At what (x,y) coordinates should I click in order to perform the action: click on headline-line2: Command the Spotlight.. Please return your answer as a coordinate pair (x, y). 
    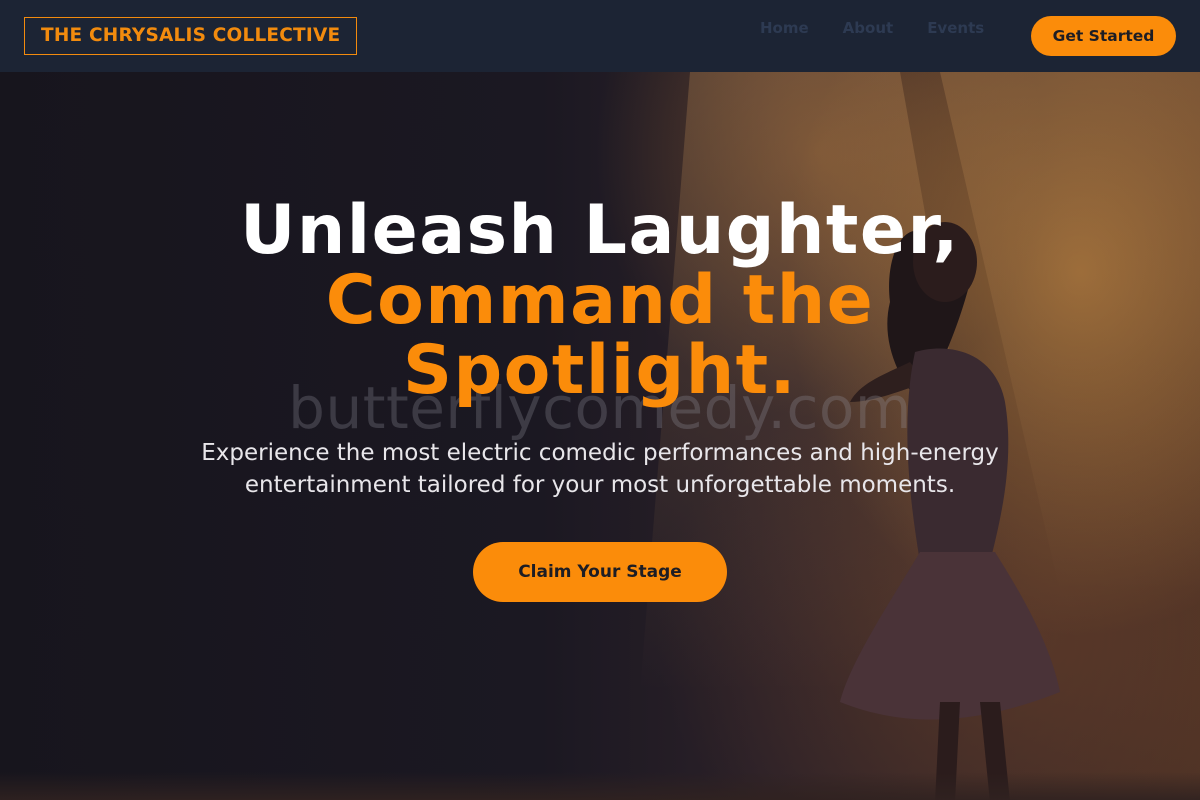
    Looking at the image, I should click on (600, 335).